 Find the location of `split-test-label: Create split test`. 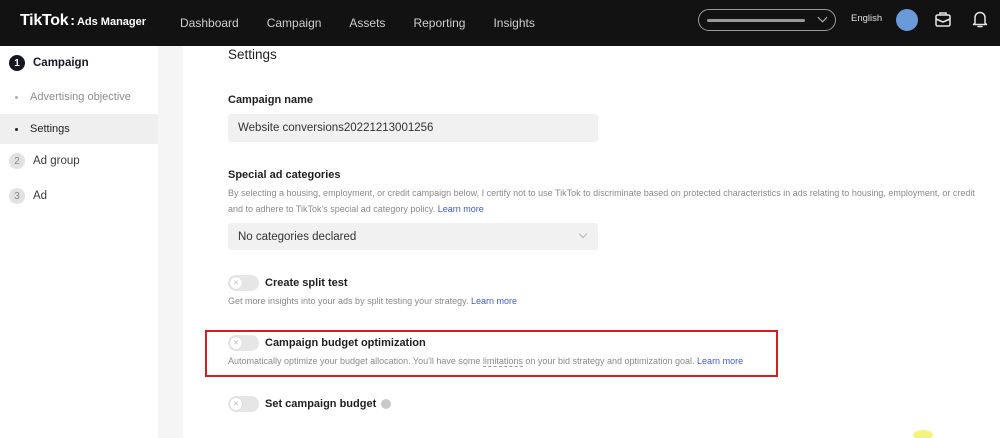

split-test-label: Create split test is located at coordinates (306, 283).